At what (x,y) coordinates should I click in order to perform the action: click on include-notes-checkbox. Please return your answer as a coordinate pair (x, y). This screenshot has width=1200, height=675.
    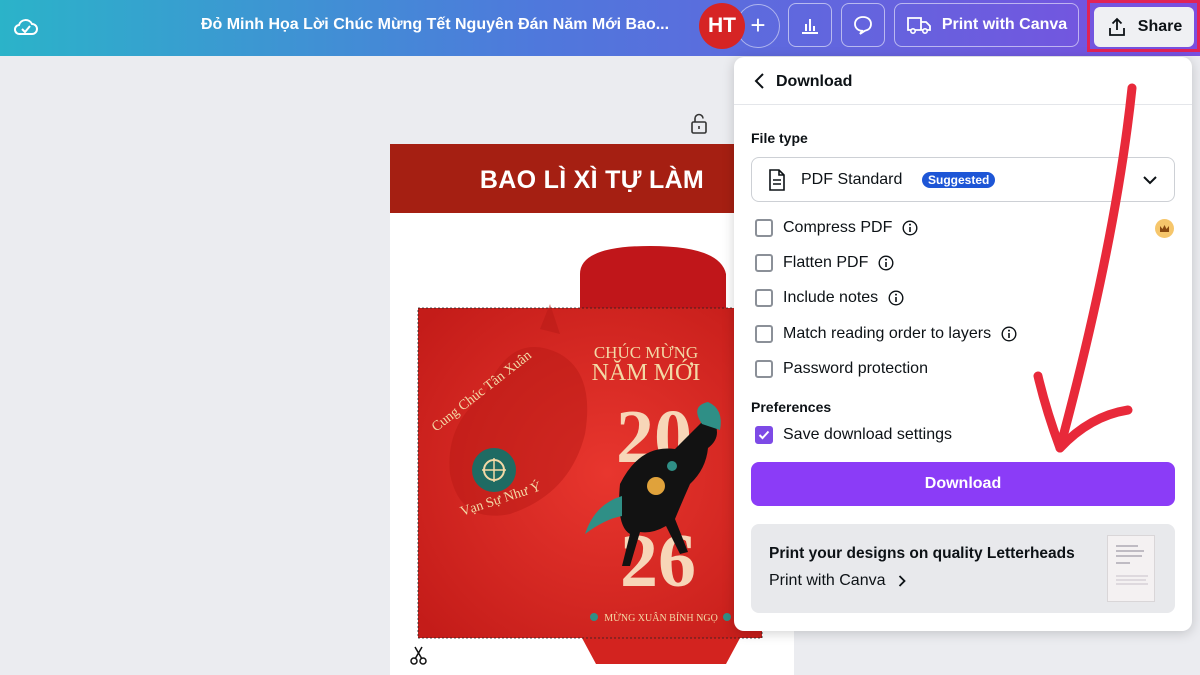
    Looking at the image, I should click on (764, 298).